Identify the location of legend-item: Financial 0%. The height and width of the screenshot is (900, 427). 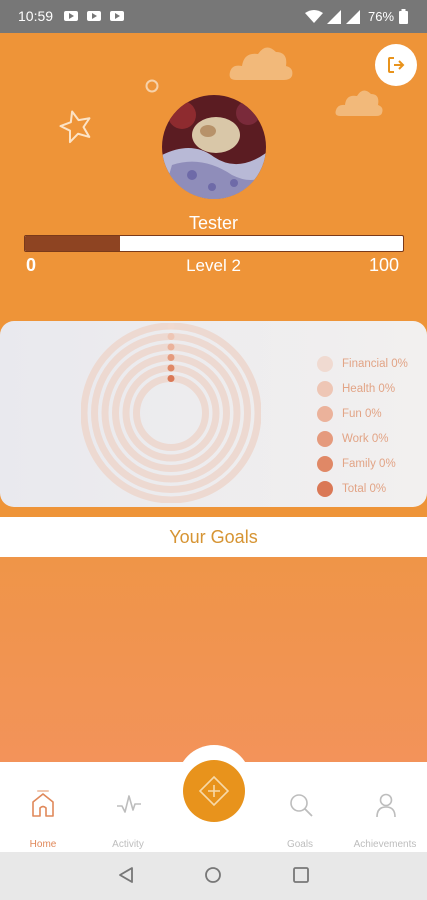
(362, 363).